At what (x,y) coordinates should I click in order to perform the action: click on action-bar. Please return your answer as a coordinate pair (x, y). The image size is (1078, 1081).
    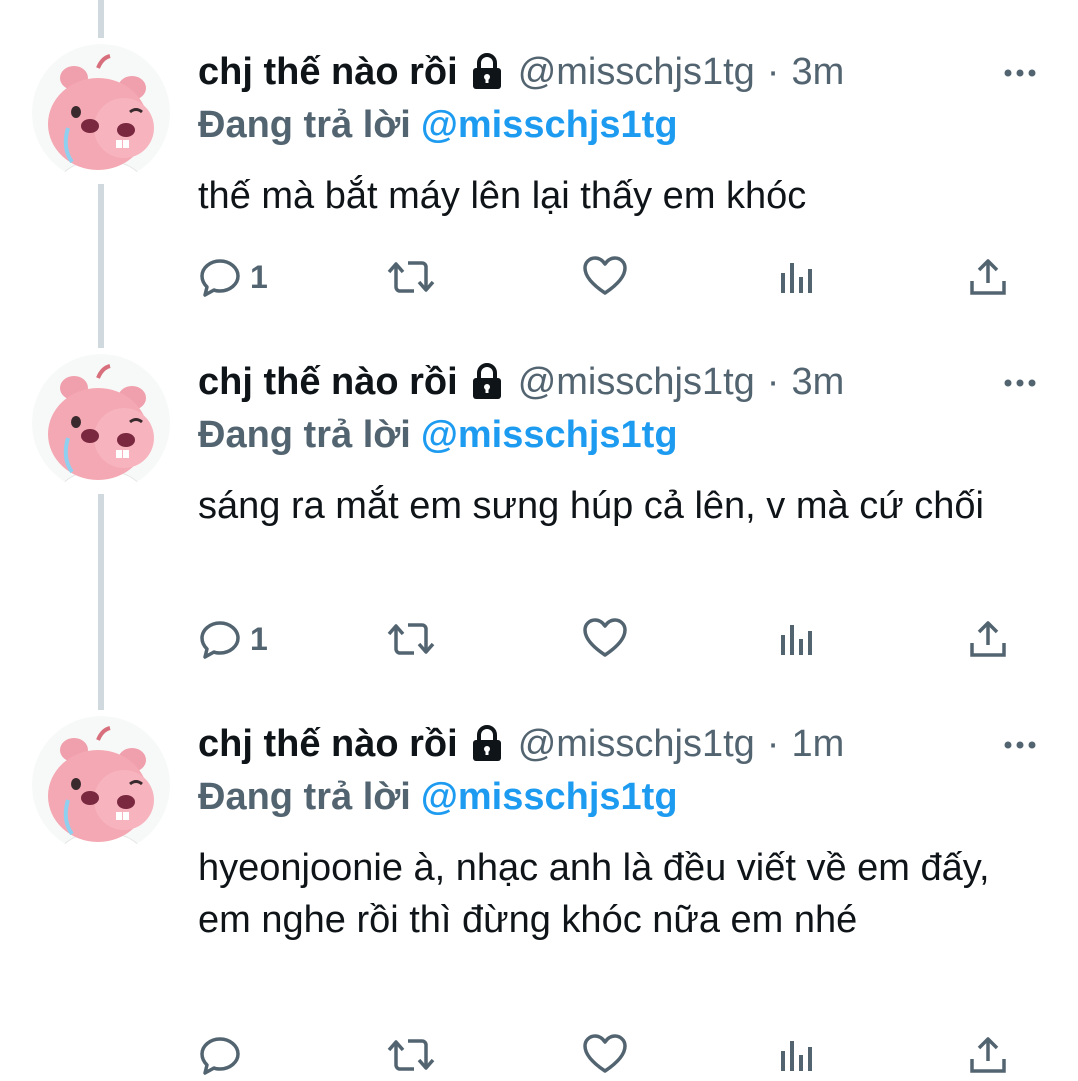
    Looking at the image, I should click on (618, 1055).